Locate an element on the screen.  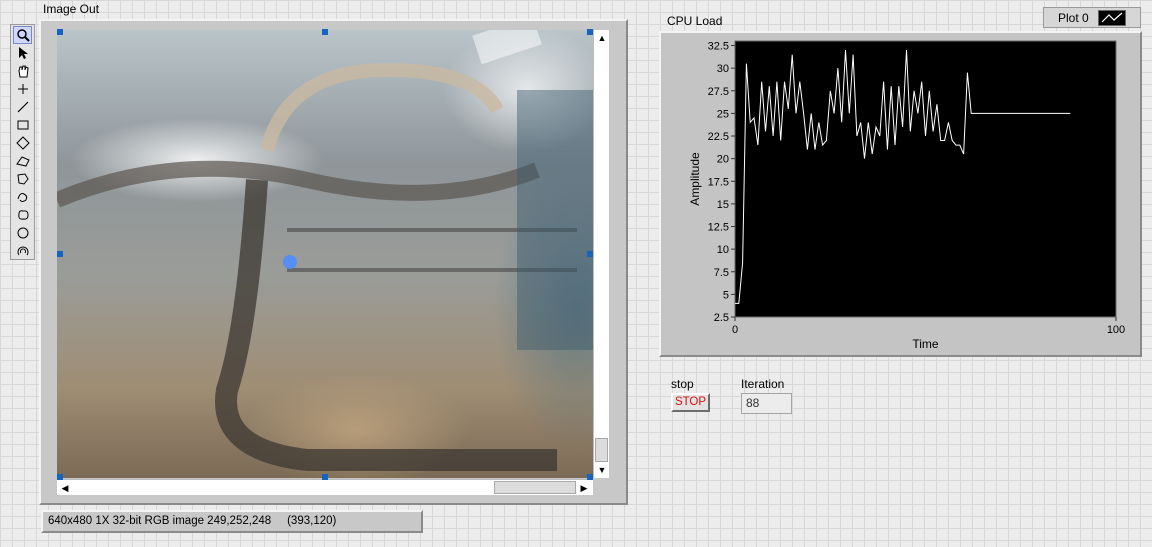
y-tick-label: 10 is located at coordinates (723, 250).